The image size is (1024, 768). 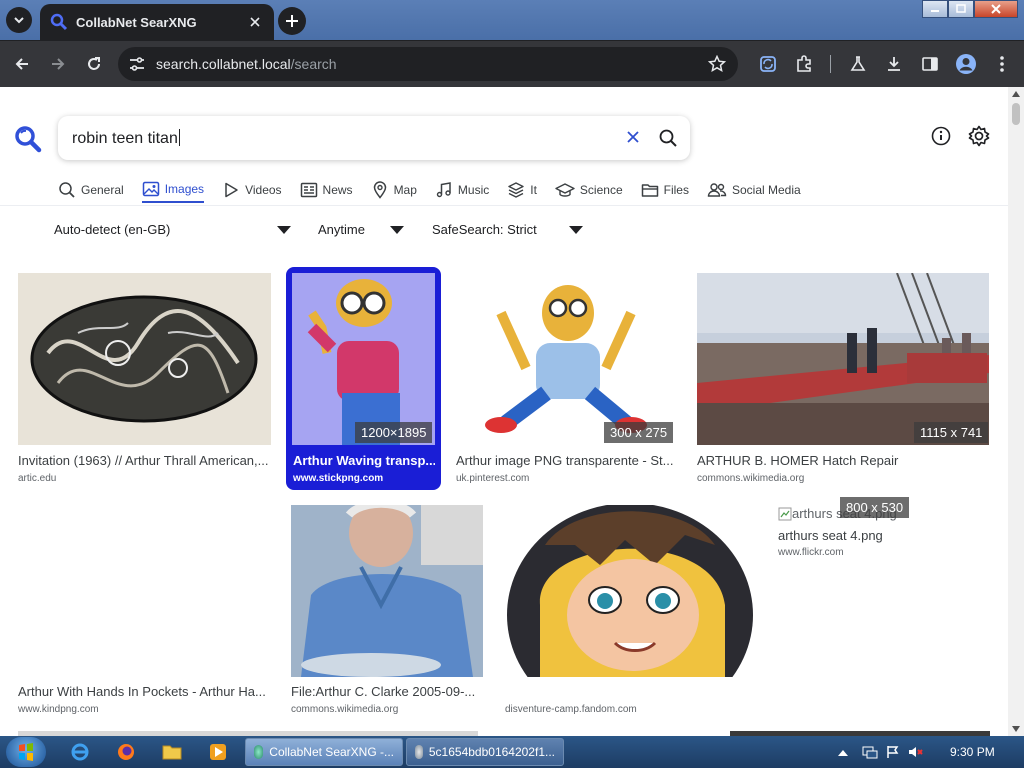 I want to click on search-submit-icon, so click(x=668, y=138).